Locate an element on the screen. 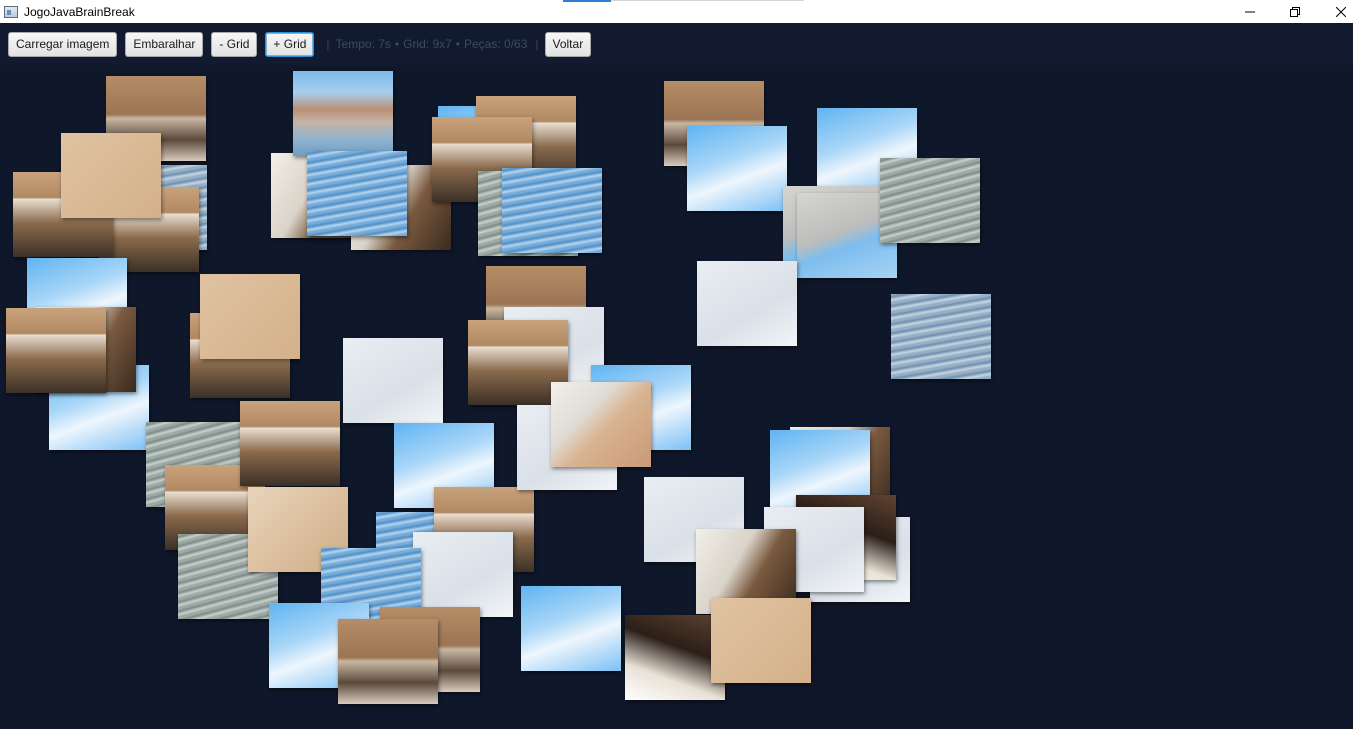  window-title: JogoJavaBrainBreak is located at coordinates (79, 11).